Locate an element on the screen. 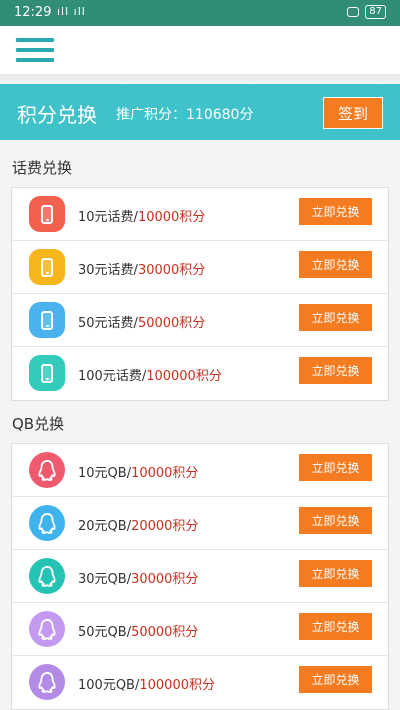 The height and width of the screenshot is (710, 400). battery-icon: 87 is located at coordinates (375, 12).